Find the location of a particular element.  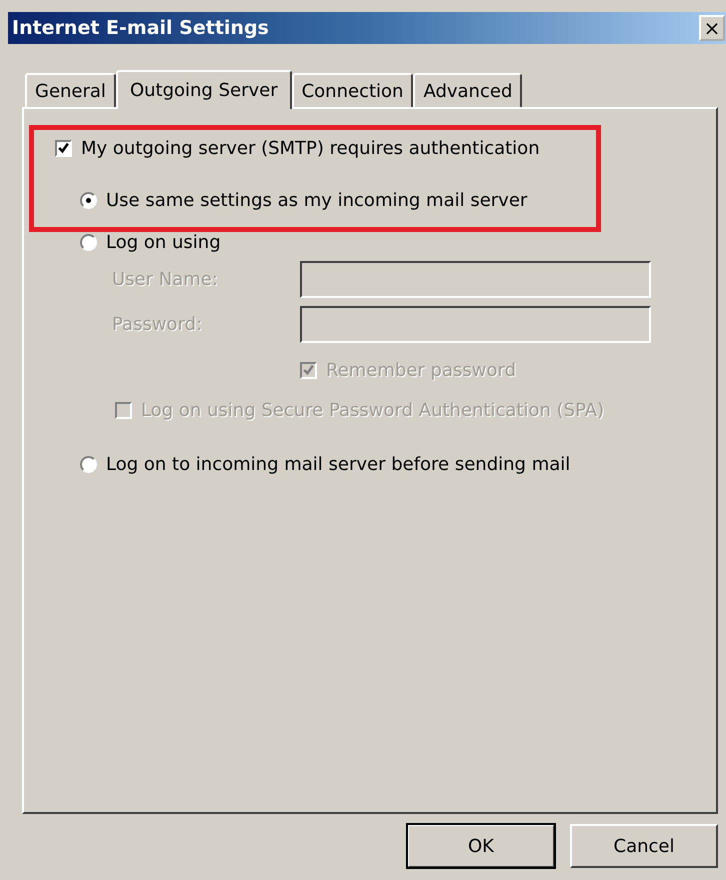

radio-label: Log on to incoming mail server before sending mail is located at coordinates (338, 464).